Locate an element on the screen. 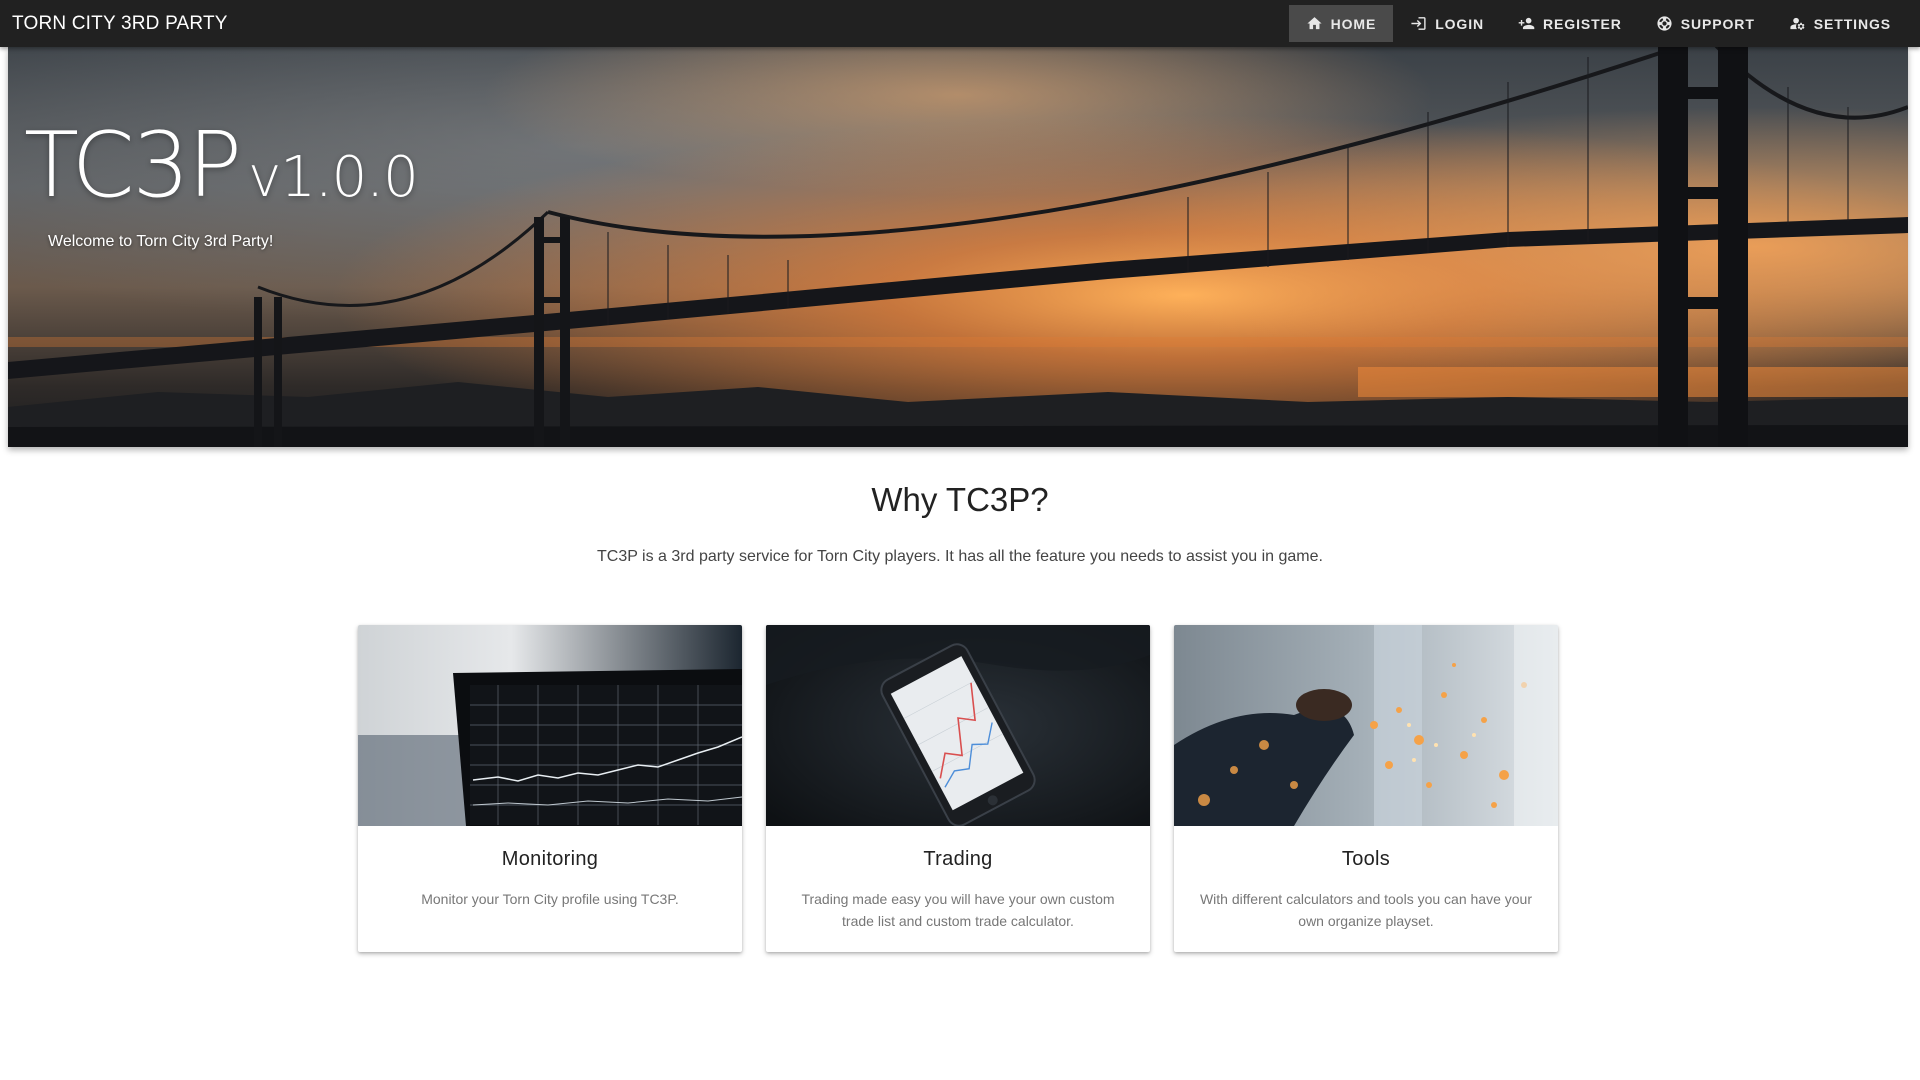 Image resolution: width=1920 pixels, height=1080 pixels. laptop-chart-image is located at coordinates (550, 725).